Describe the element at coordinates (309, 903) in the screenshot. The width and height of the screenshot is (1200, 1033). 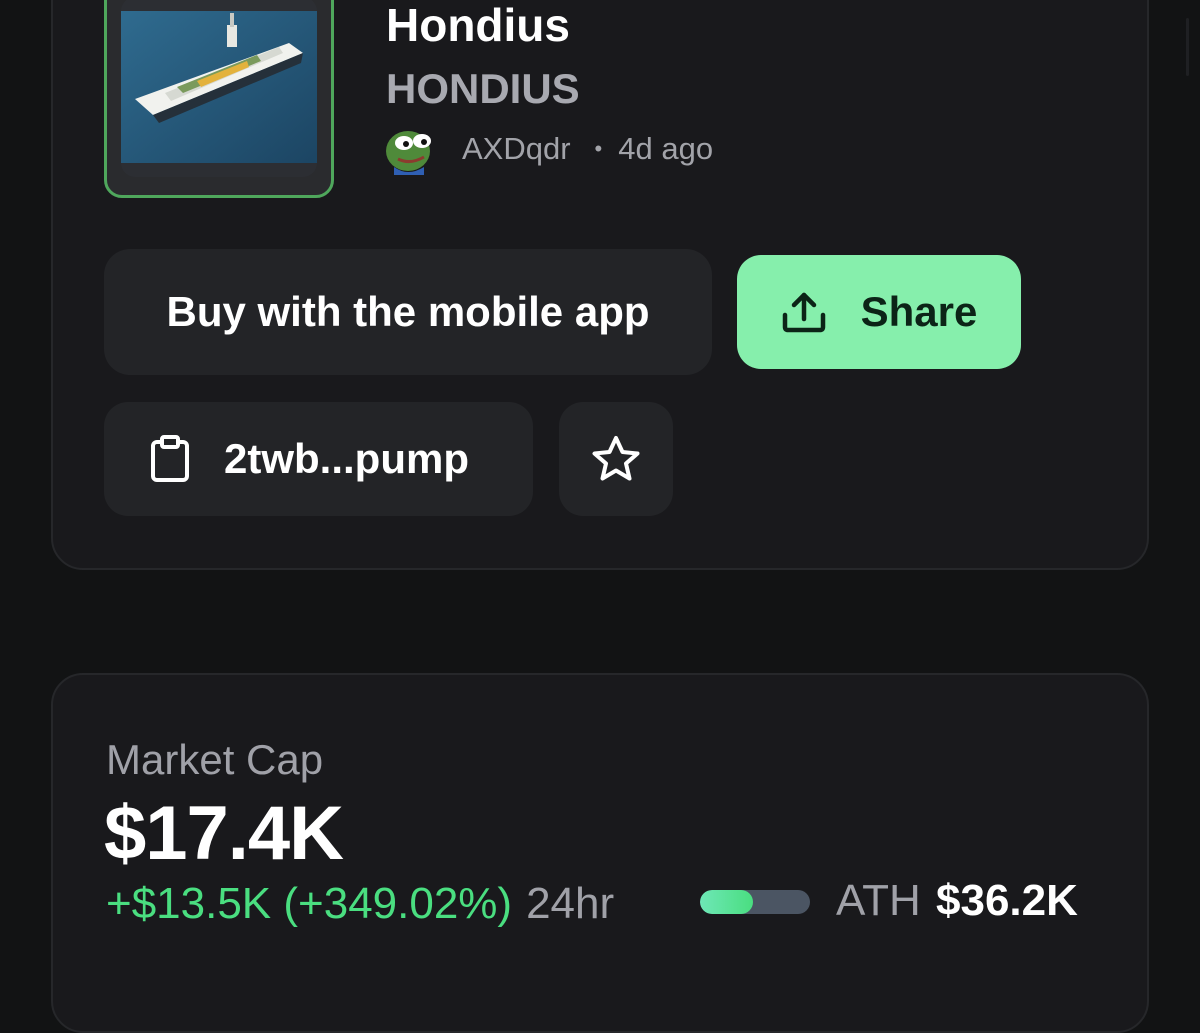
I see `market-cap-change: +$13.5K (+349.02%)` at that location.